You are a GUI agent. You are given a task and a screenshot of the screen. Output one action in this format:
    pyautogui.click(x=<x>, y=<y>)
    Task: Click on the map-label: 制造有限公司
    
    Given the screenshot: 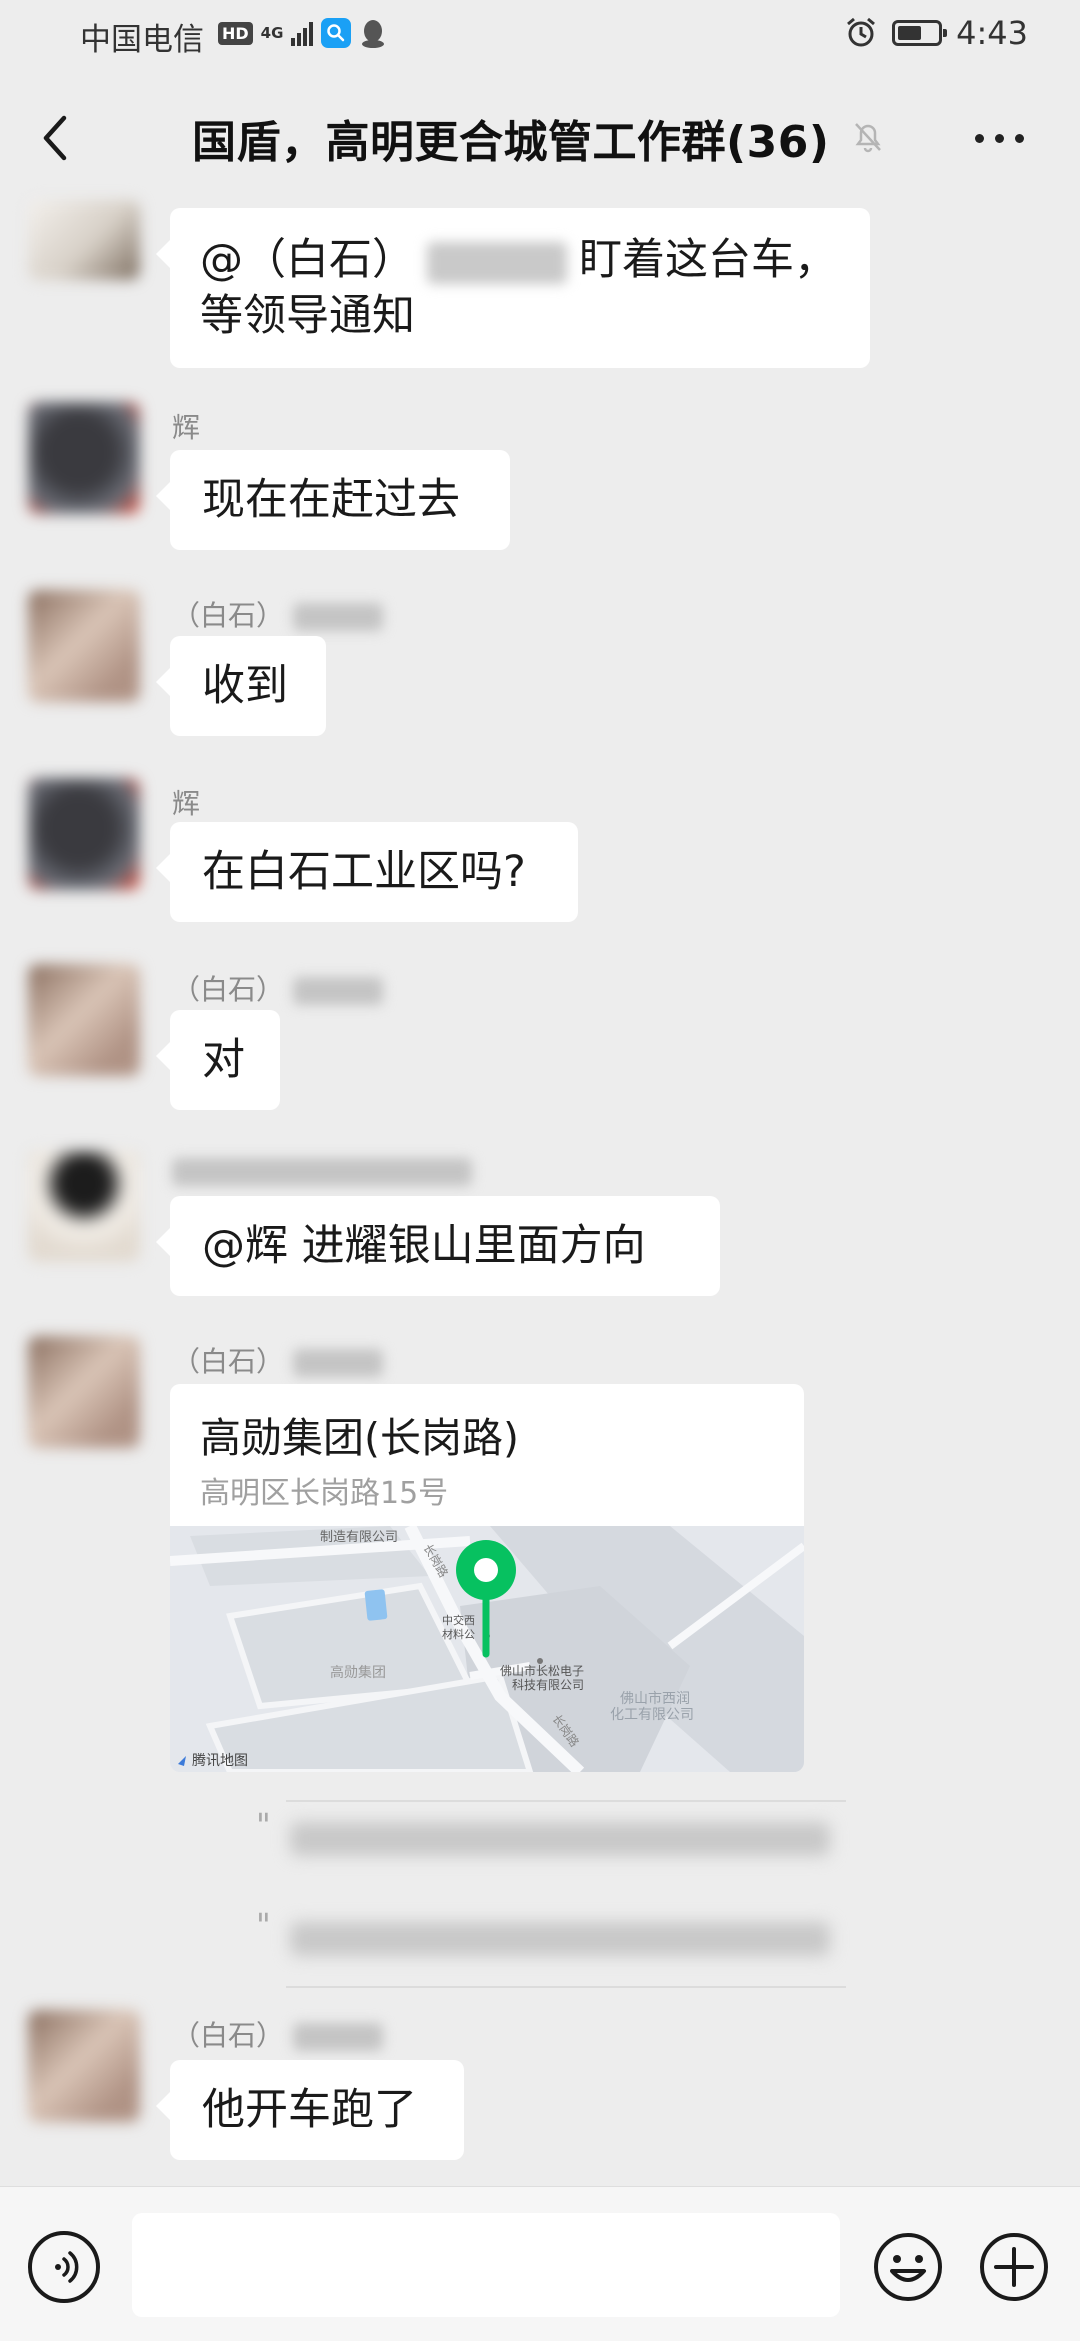 What is the action you would take?
    pyautogui.click(x=359, y=1537)
    